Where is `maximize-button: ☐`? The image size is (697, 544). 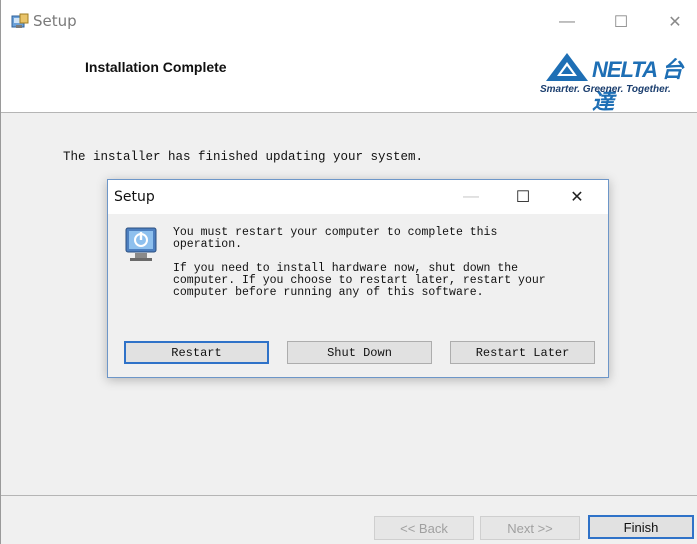 maximize-button: ☐ is located at coordinates (621, 22).